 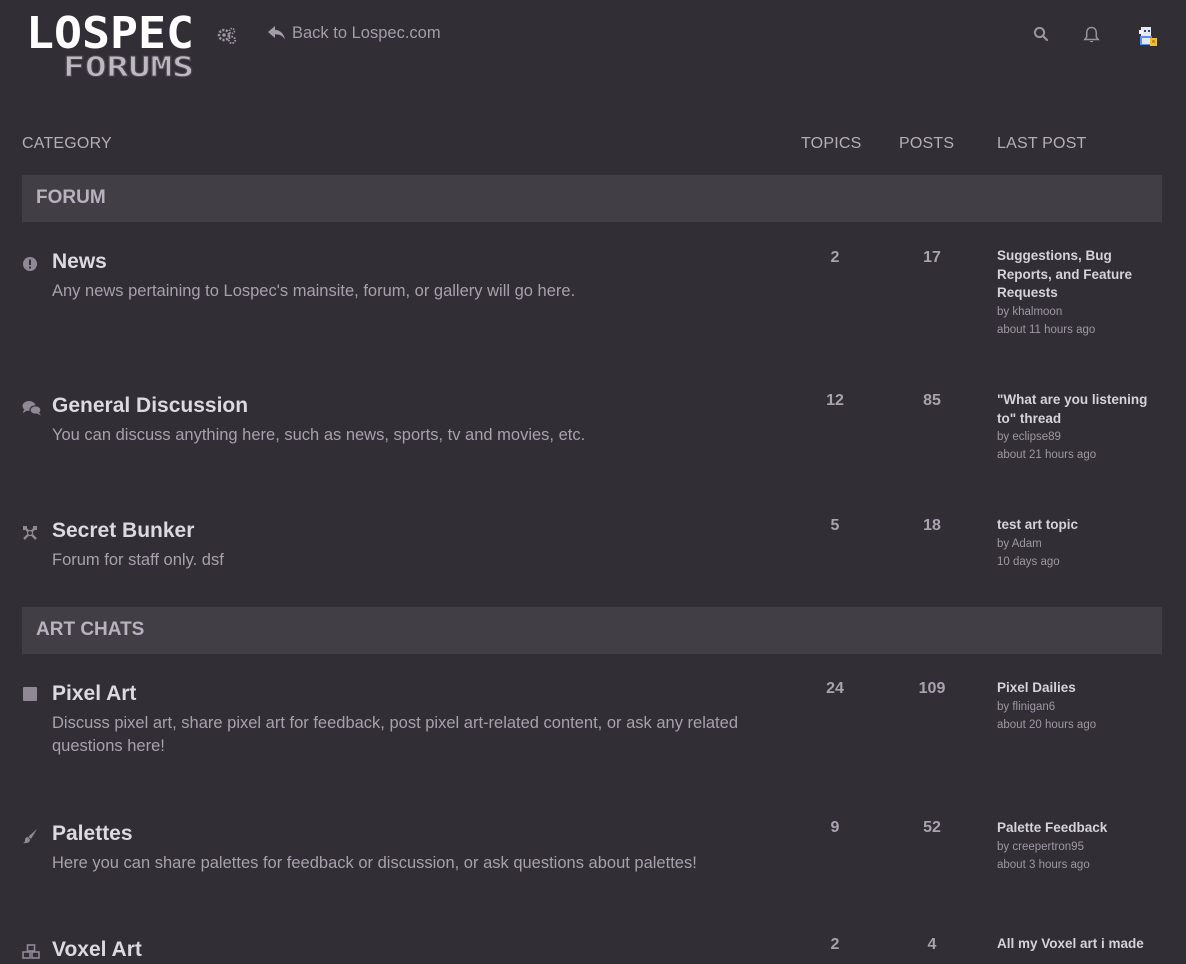 I want to click on section-header-forum: FORUM, so click(x=592, y=198).